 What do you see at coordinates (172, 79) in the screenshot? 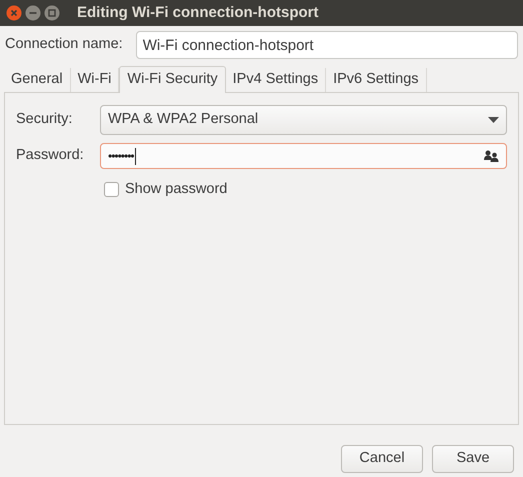
I see `tab: Wi-Fi Security` at bounding box center [172, 79].